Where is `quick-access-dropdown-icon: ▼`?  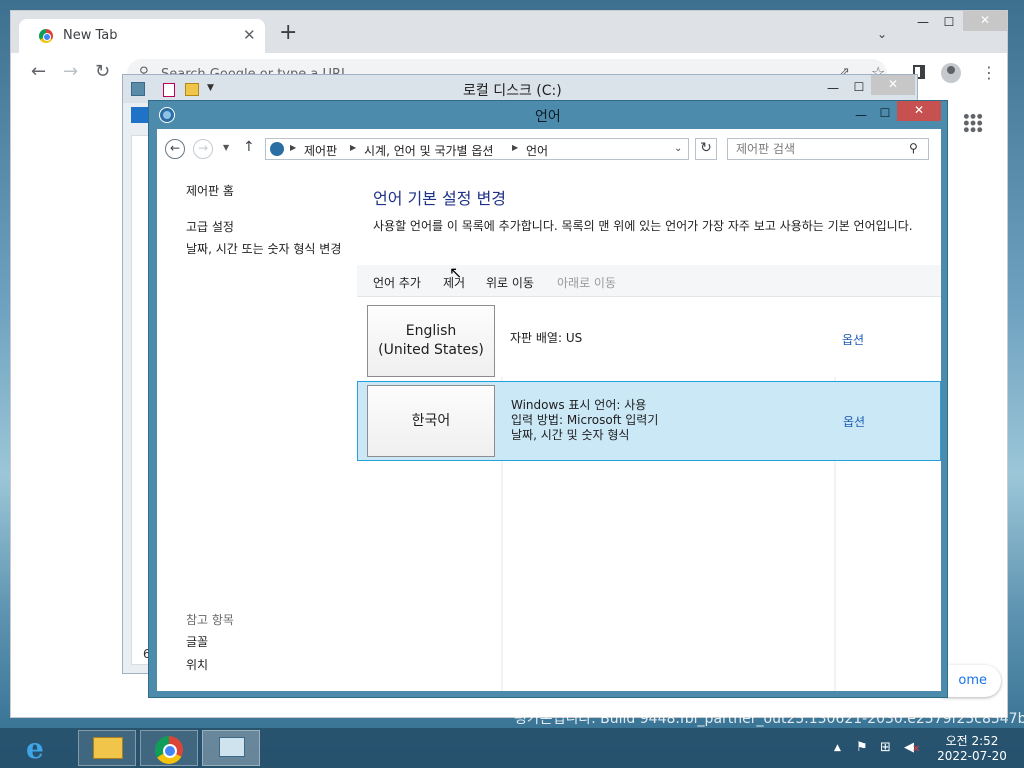 quick-access-dropdown-icon: ▼ is located at coordinates (210, 88).